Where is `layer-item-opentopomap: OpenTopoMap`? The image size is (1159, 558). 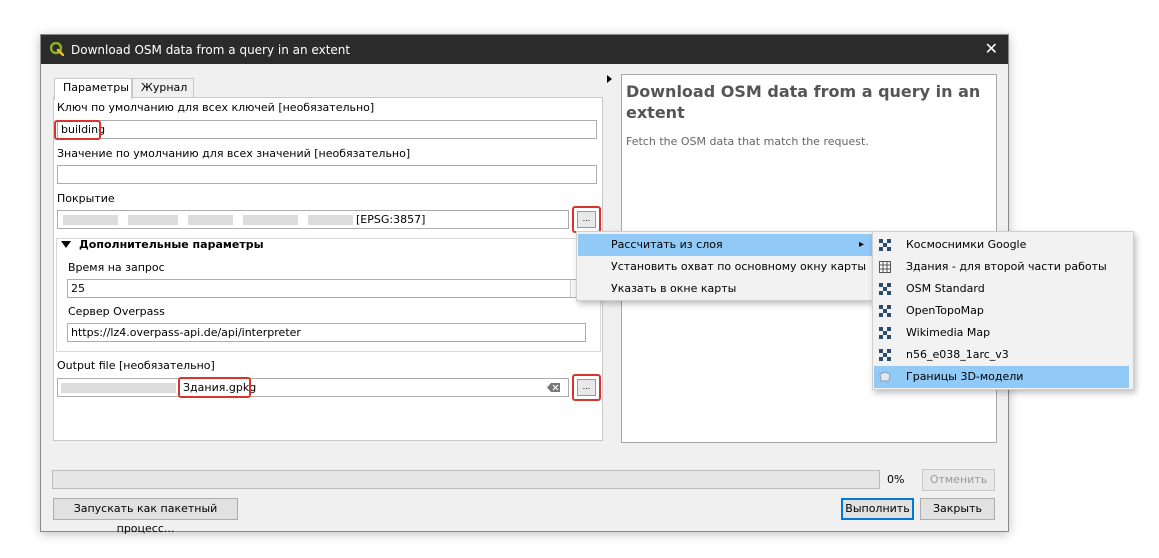 layer-item-opentopomap: OpenTopoMap is located at coordinates (1003, 311).